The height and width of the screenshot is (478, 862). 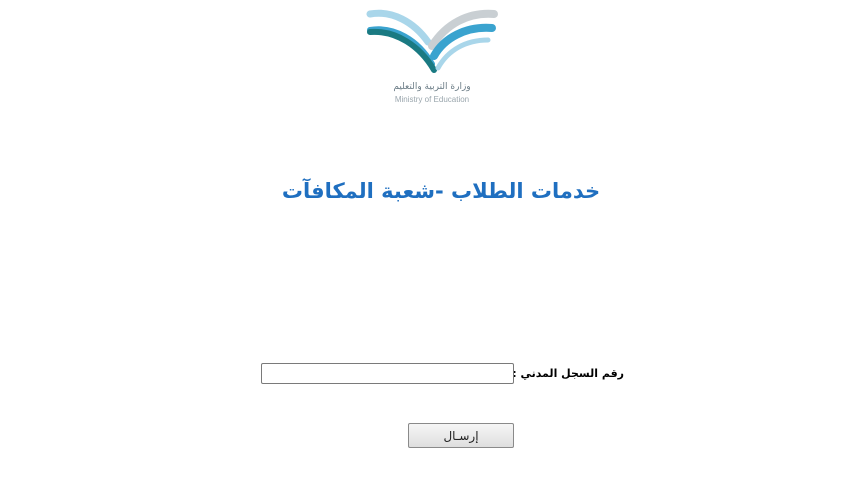 What do you see at coordinates (441, 191) in the screenshot?
I see `page-title: خدمات الطلاب -شعبة المكافآت` at bounding box center [441, 191].